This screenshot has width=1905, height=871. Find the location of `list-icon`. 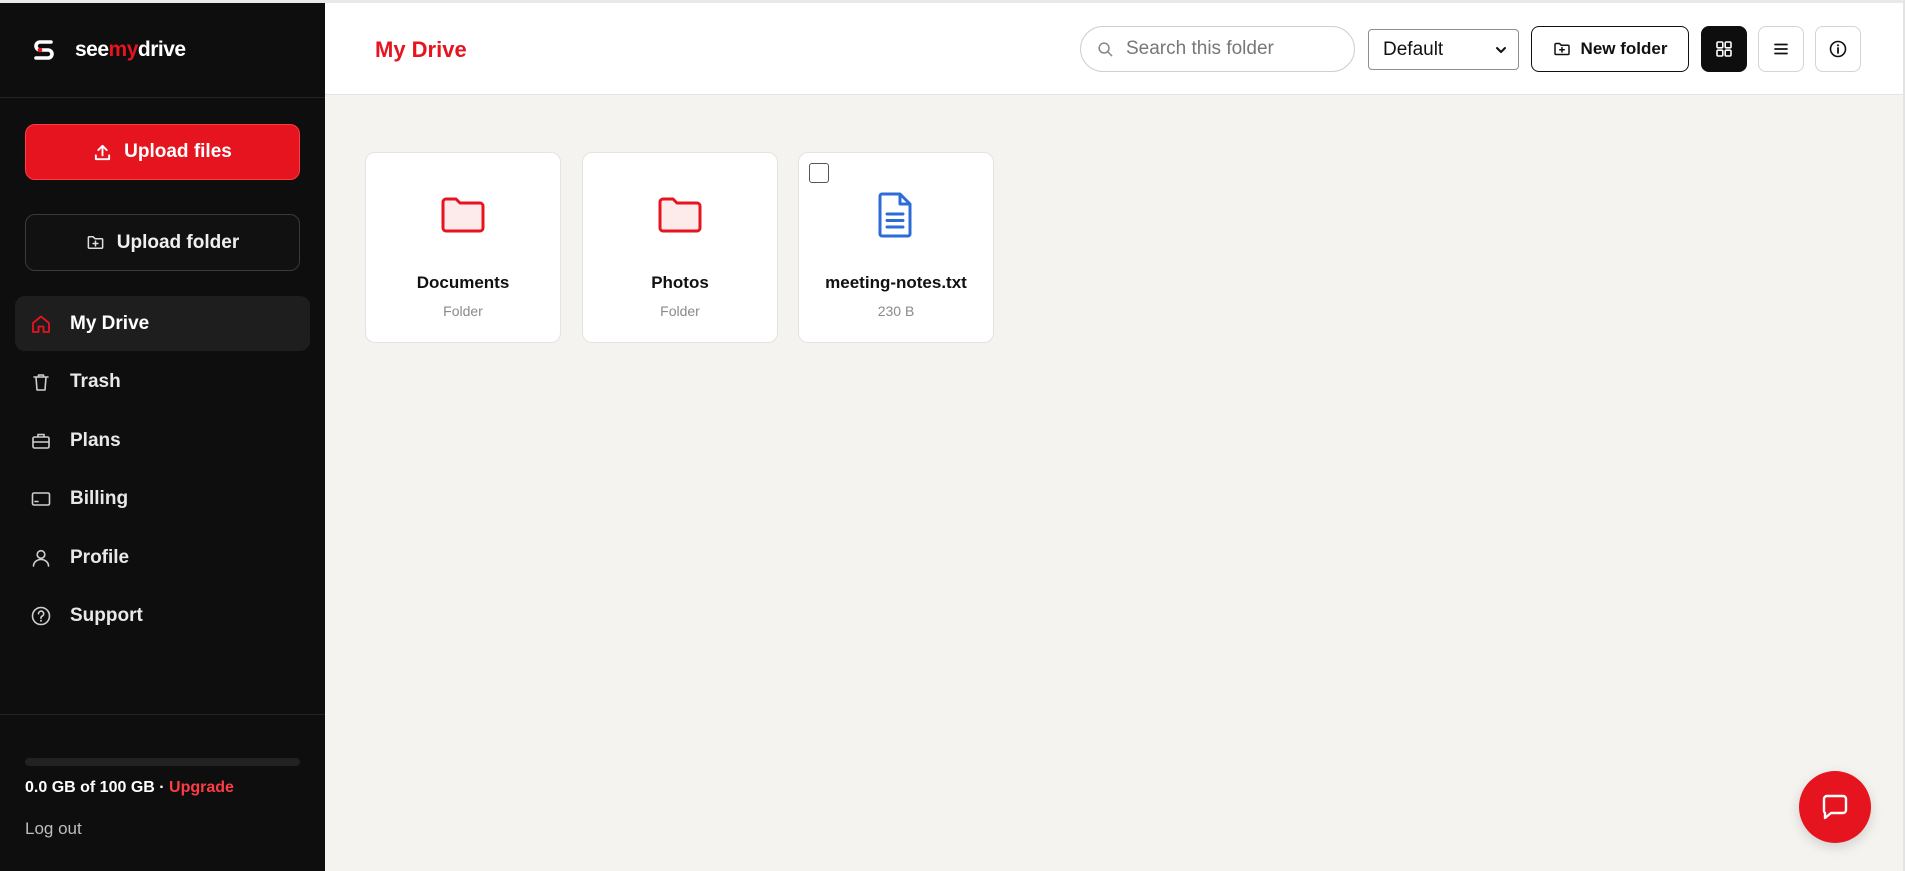

list-icon is located at coordinates (1781, 49).